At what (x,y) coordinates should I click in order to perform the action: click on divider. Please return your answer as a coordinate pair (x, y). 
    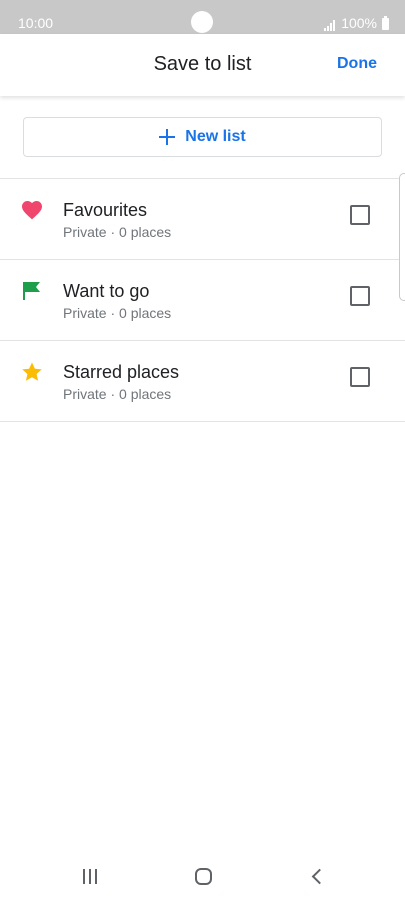
    Looking at the image, I should click on (202, 421).